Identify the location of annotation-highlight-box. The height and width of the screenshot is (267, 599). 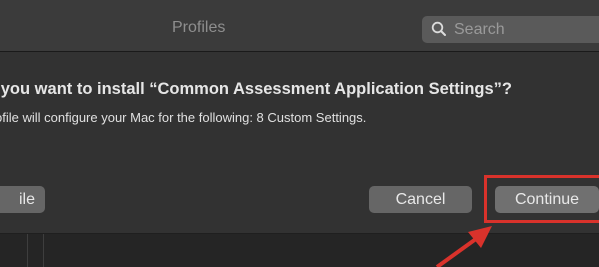
(541, 199).